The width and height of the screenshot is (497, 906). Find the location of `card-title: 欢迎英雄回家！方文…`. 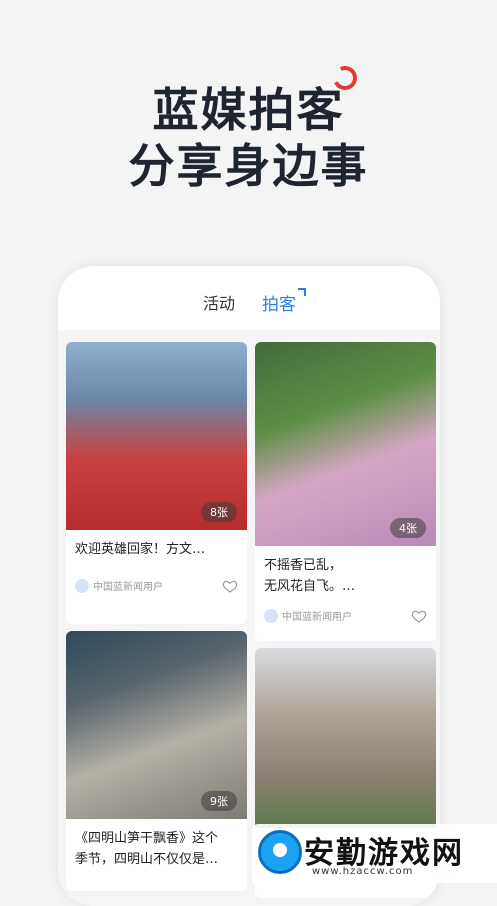

card-title: 欢迎英雄回家！方文… is located at coordinates (140, 549).